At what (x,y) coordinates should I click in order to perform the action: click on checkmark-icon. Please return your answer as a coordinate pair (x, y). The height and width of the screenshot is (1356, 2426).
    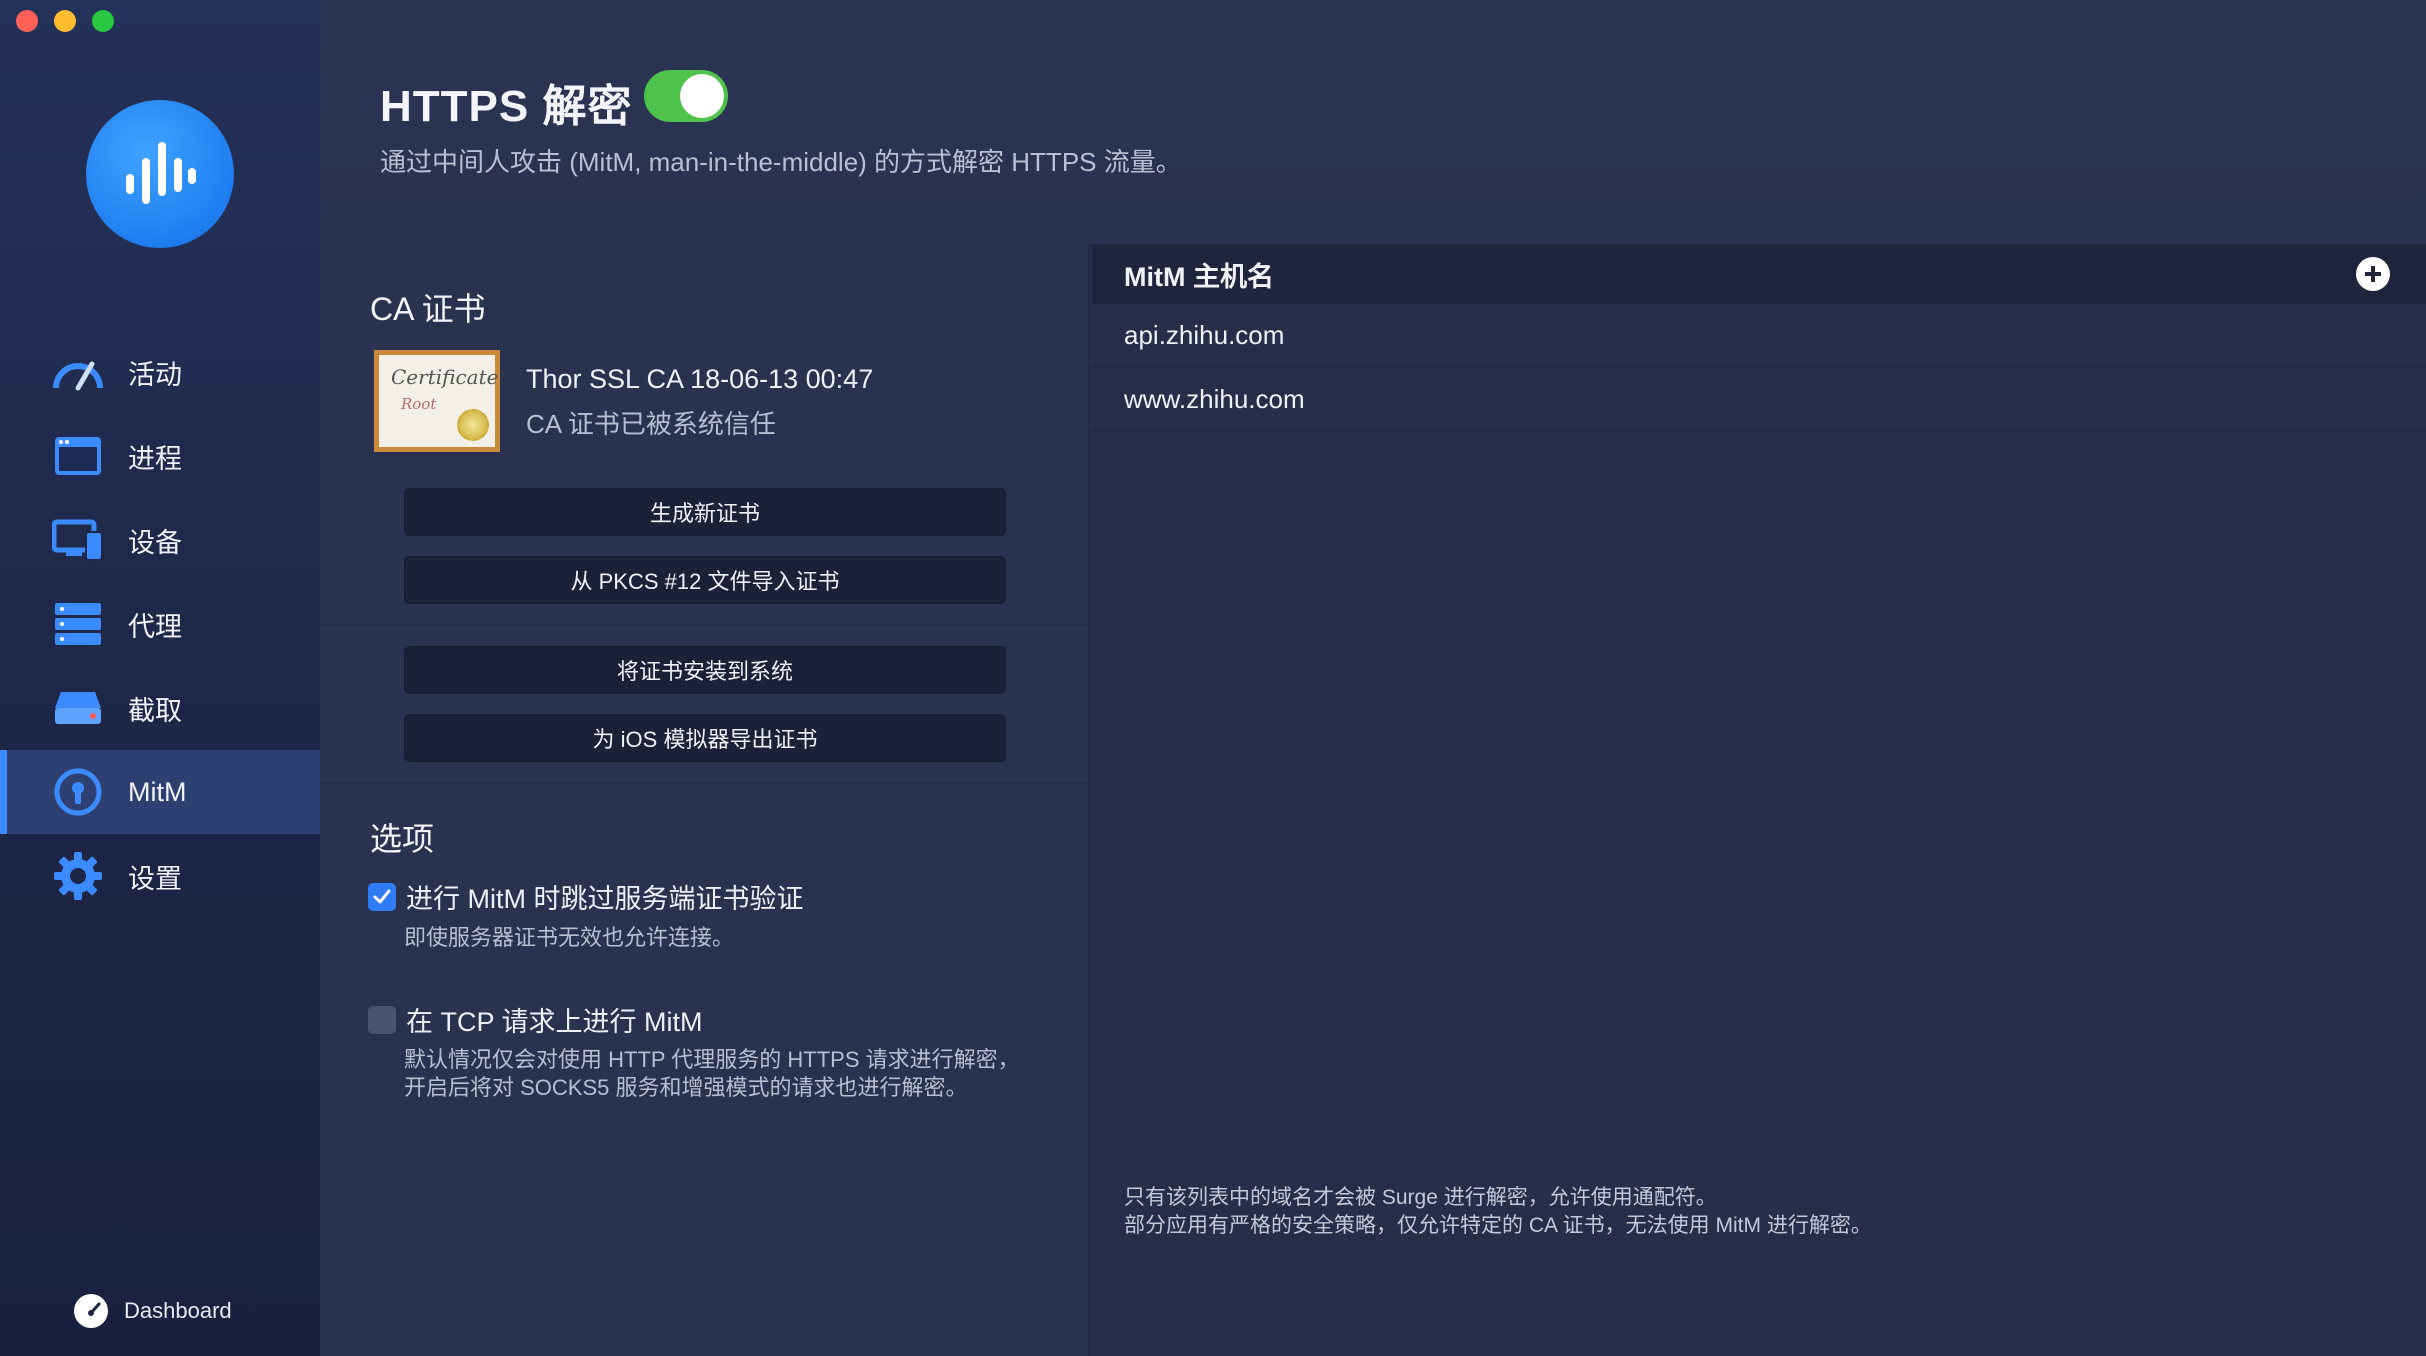
    Looking at the image, I should click on (382, 896).